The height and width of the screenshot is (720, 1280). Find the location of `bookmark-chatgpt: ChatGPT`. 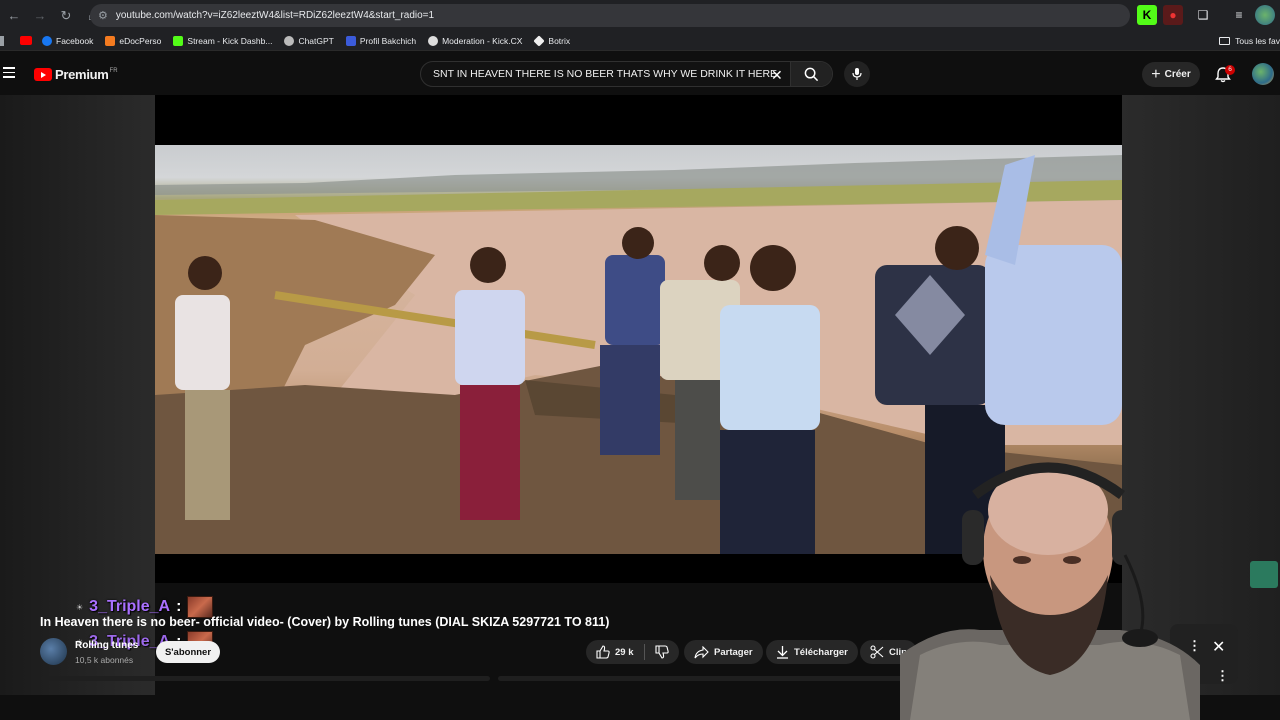

bookmark-chatgpt: ChatGPT is located at coordinates (309, 40).